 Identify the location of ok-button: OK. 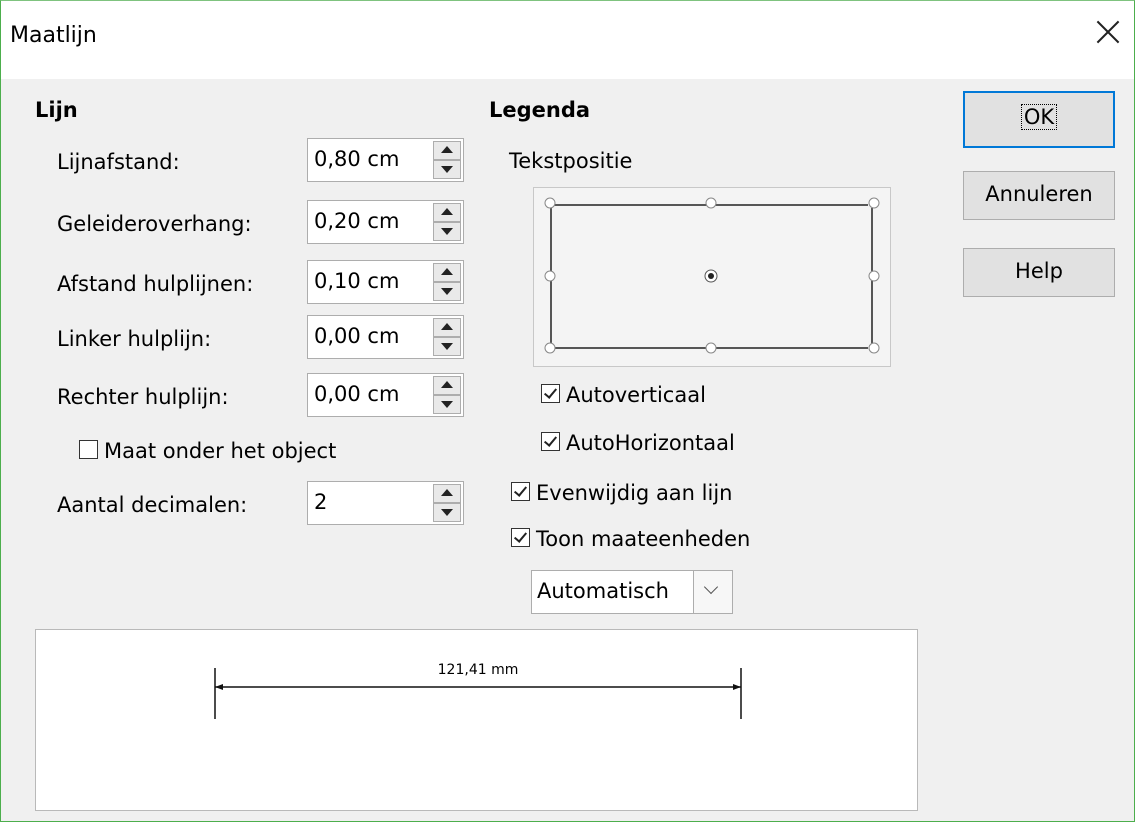
(1039, 119).